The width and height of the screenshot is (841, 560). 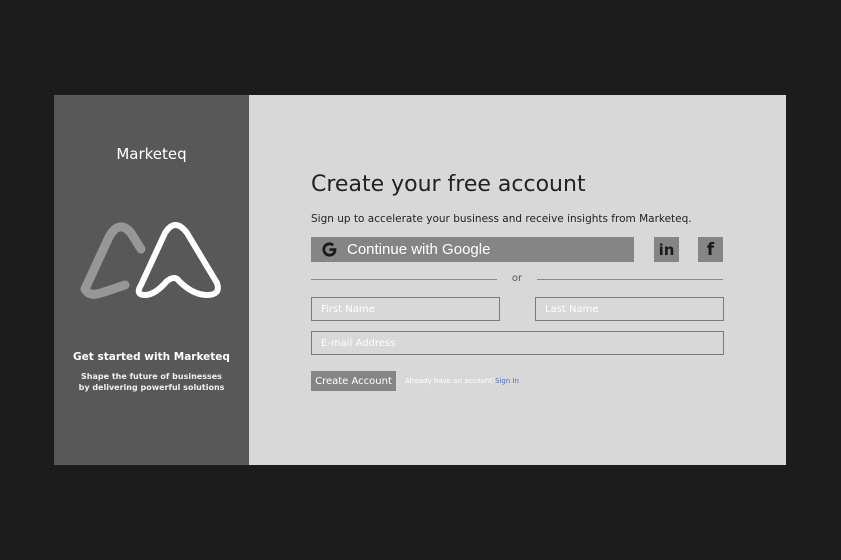 I want to click on sidebar-subline-1: Shape the future of businesses, so click(x=151, y=376).